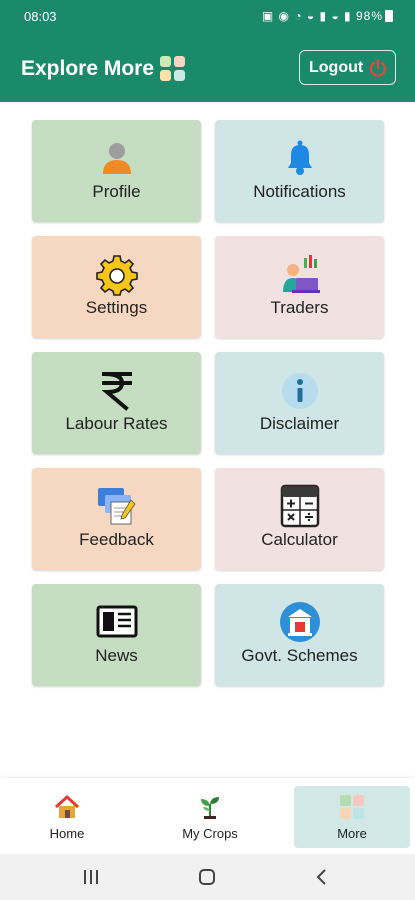 This screenshot has height=900, width=415. What do you see at coordinates (67, 833) in the screenshot?
I see `nav-label: Home` at bounding box center [67, 833].